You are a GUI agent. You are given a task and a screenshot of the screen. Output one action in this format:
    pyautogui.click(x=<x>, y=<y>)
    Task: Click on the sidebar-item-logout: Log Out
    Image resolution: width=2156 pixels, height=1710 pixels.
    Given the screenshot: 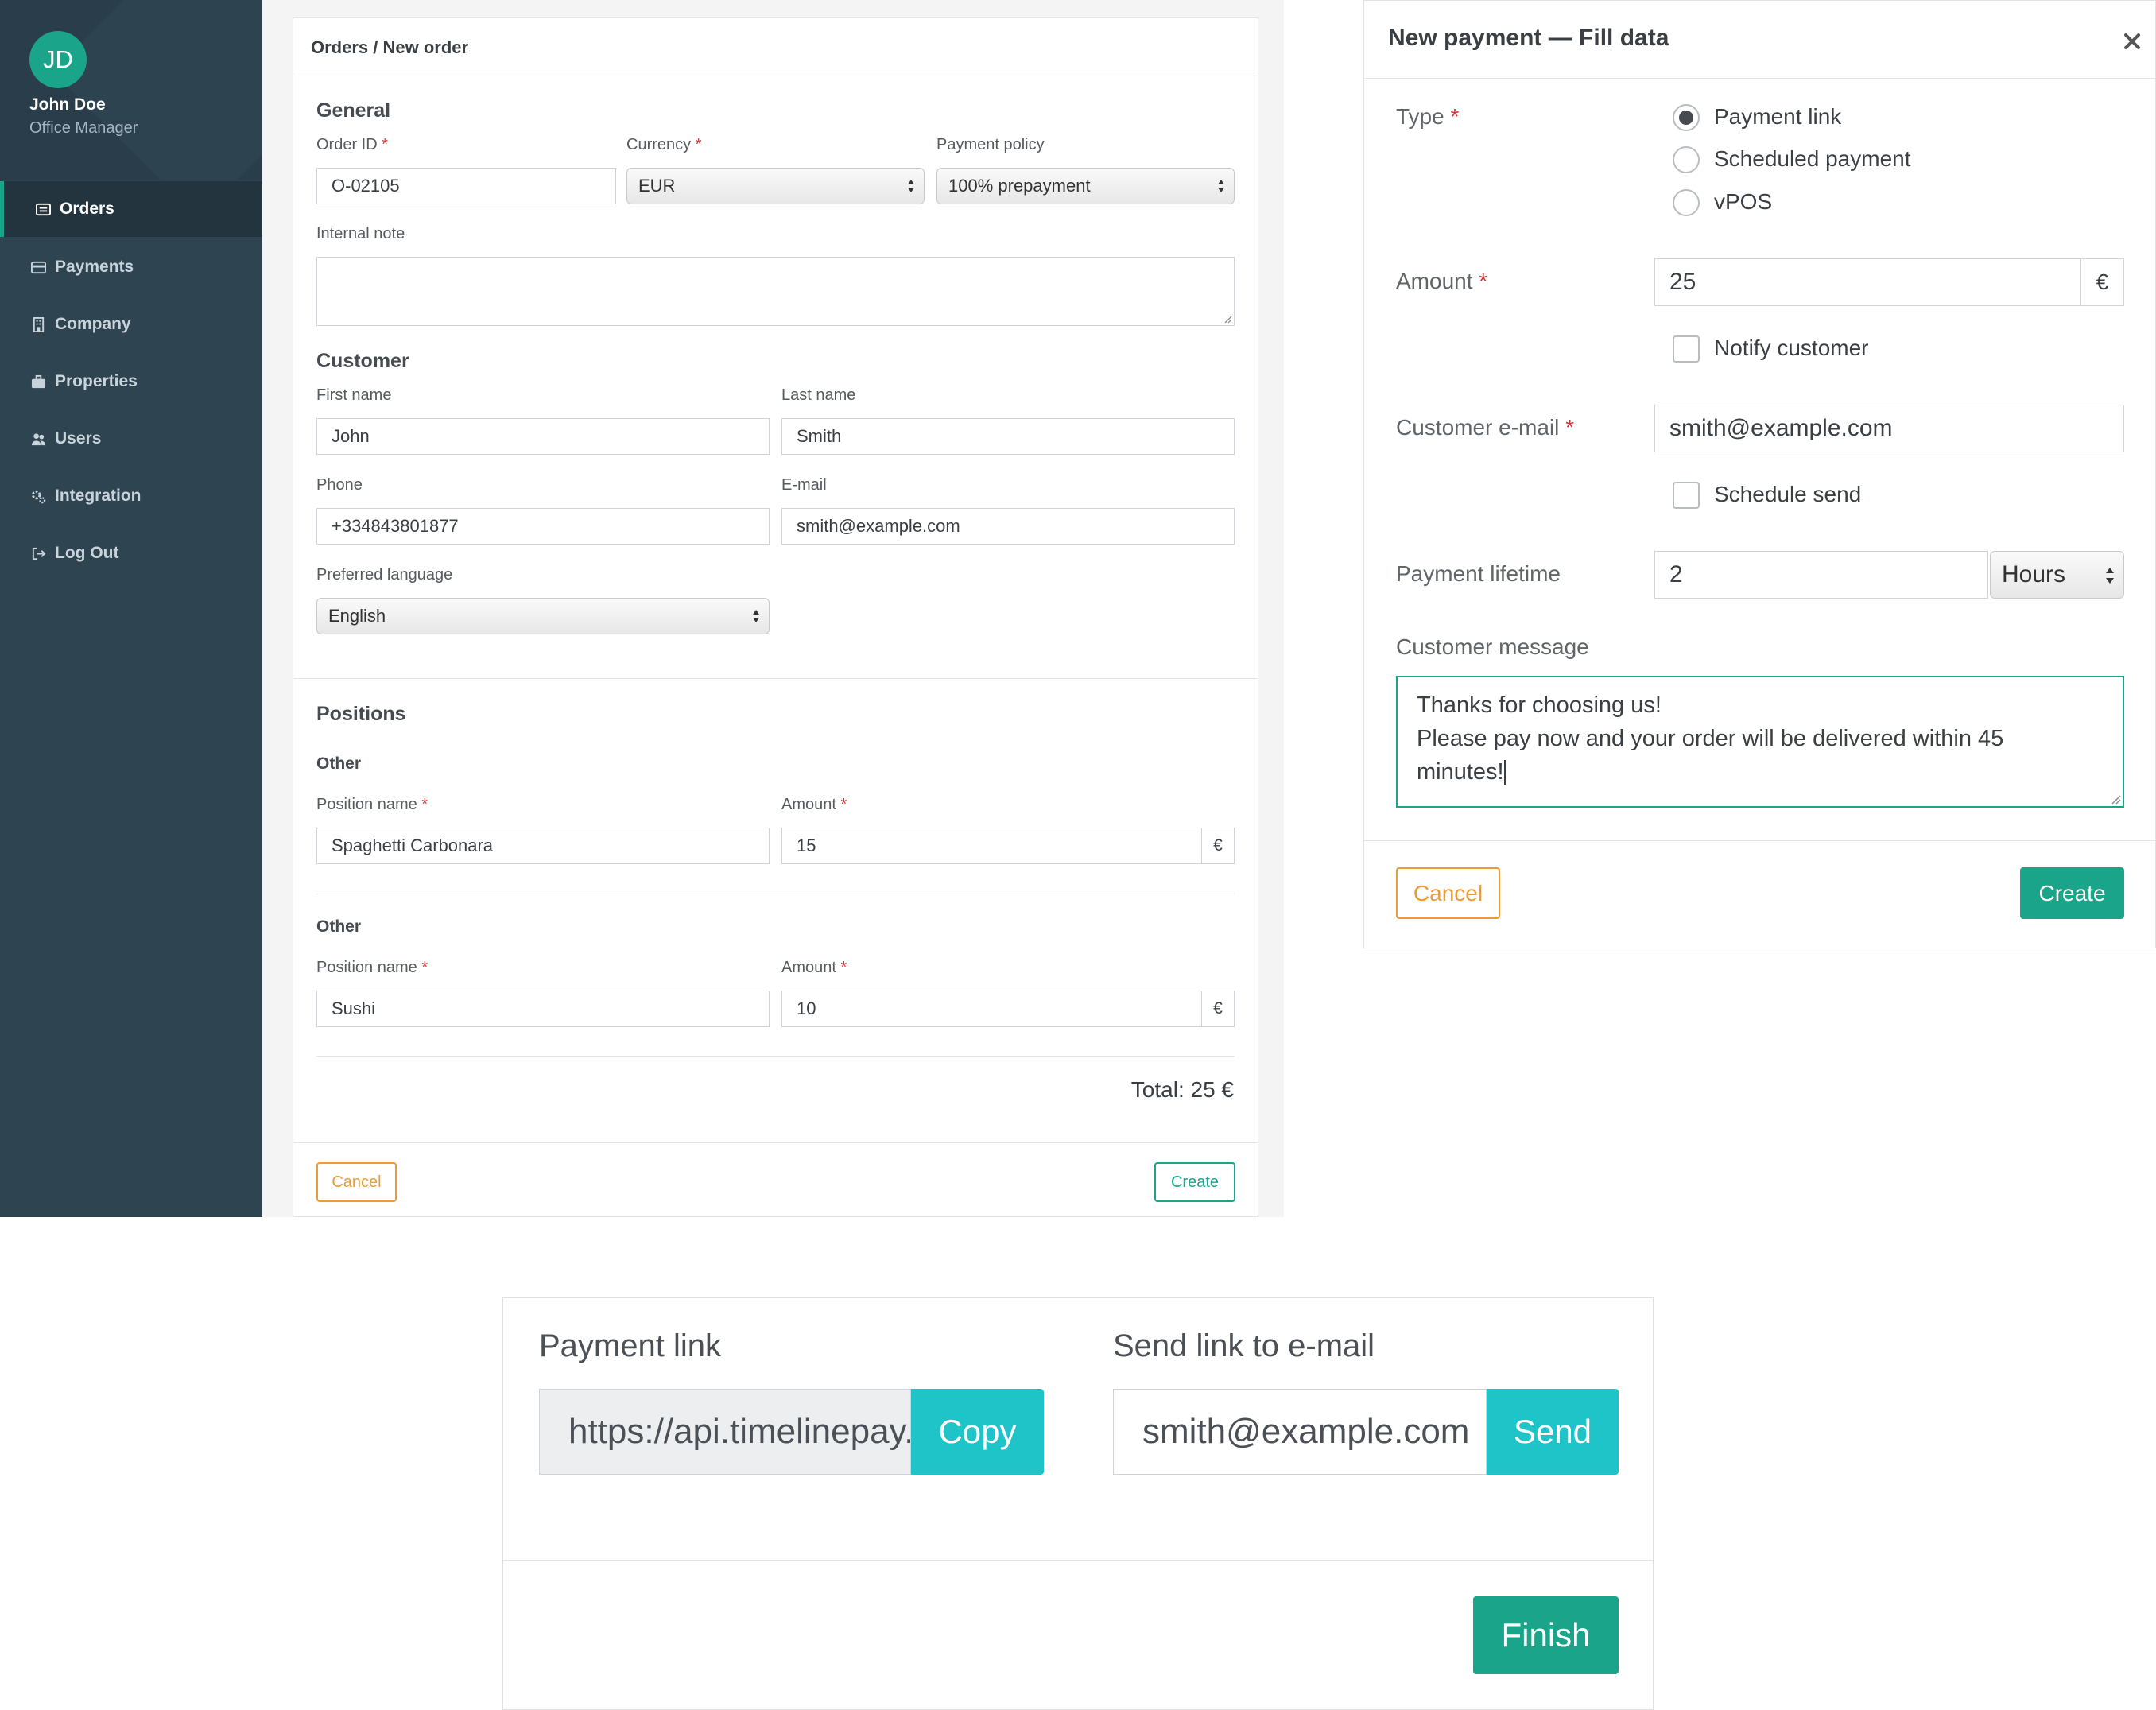 What is the action you would take?
    pyautogui.click(x=131, y=553)
    